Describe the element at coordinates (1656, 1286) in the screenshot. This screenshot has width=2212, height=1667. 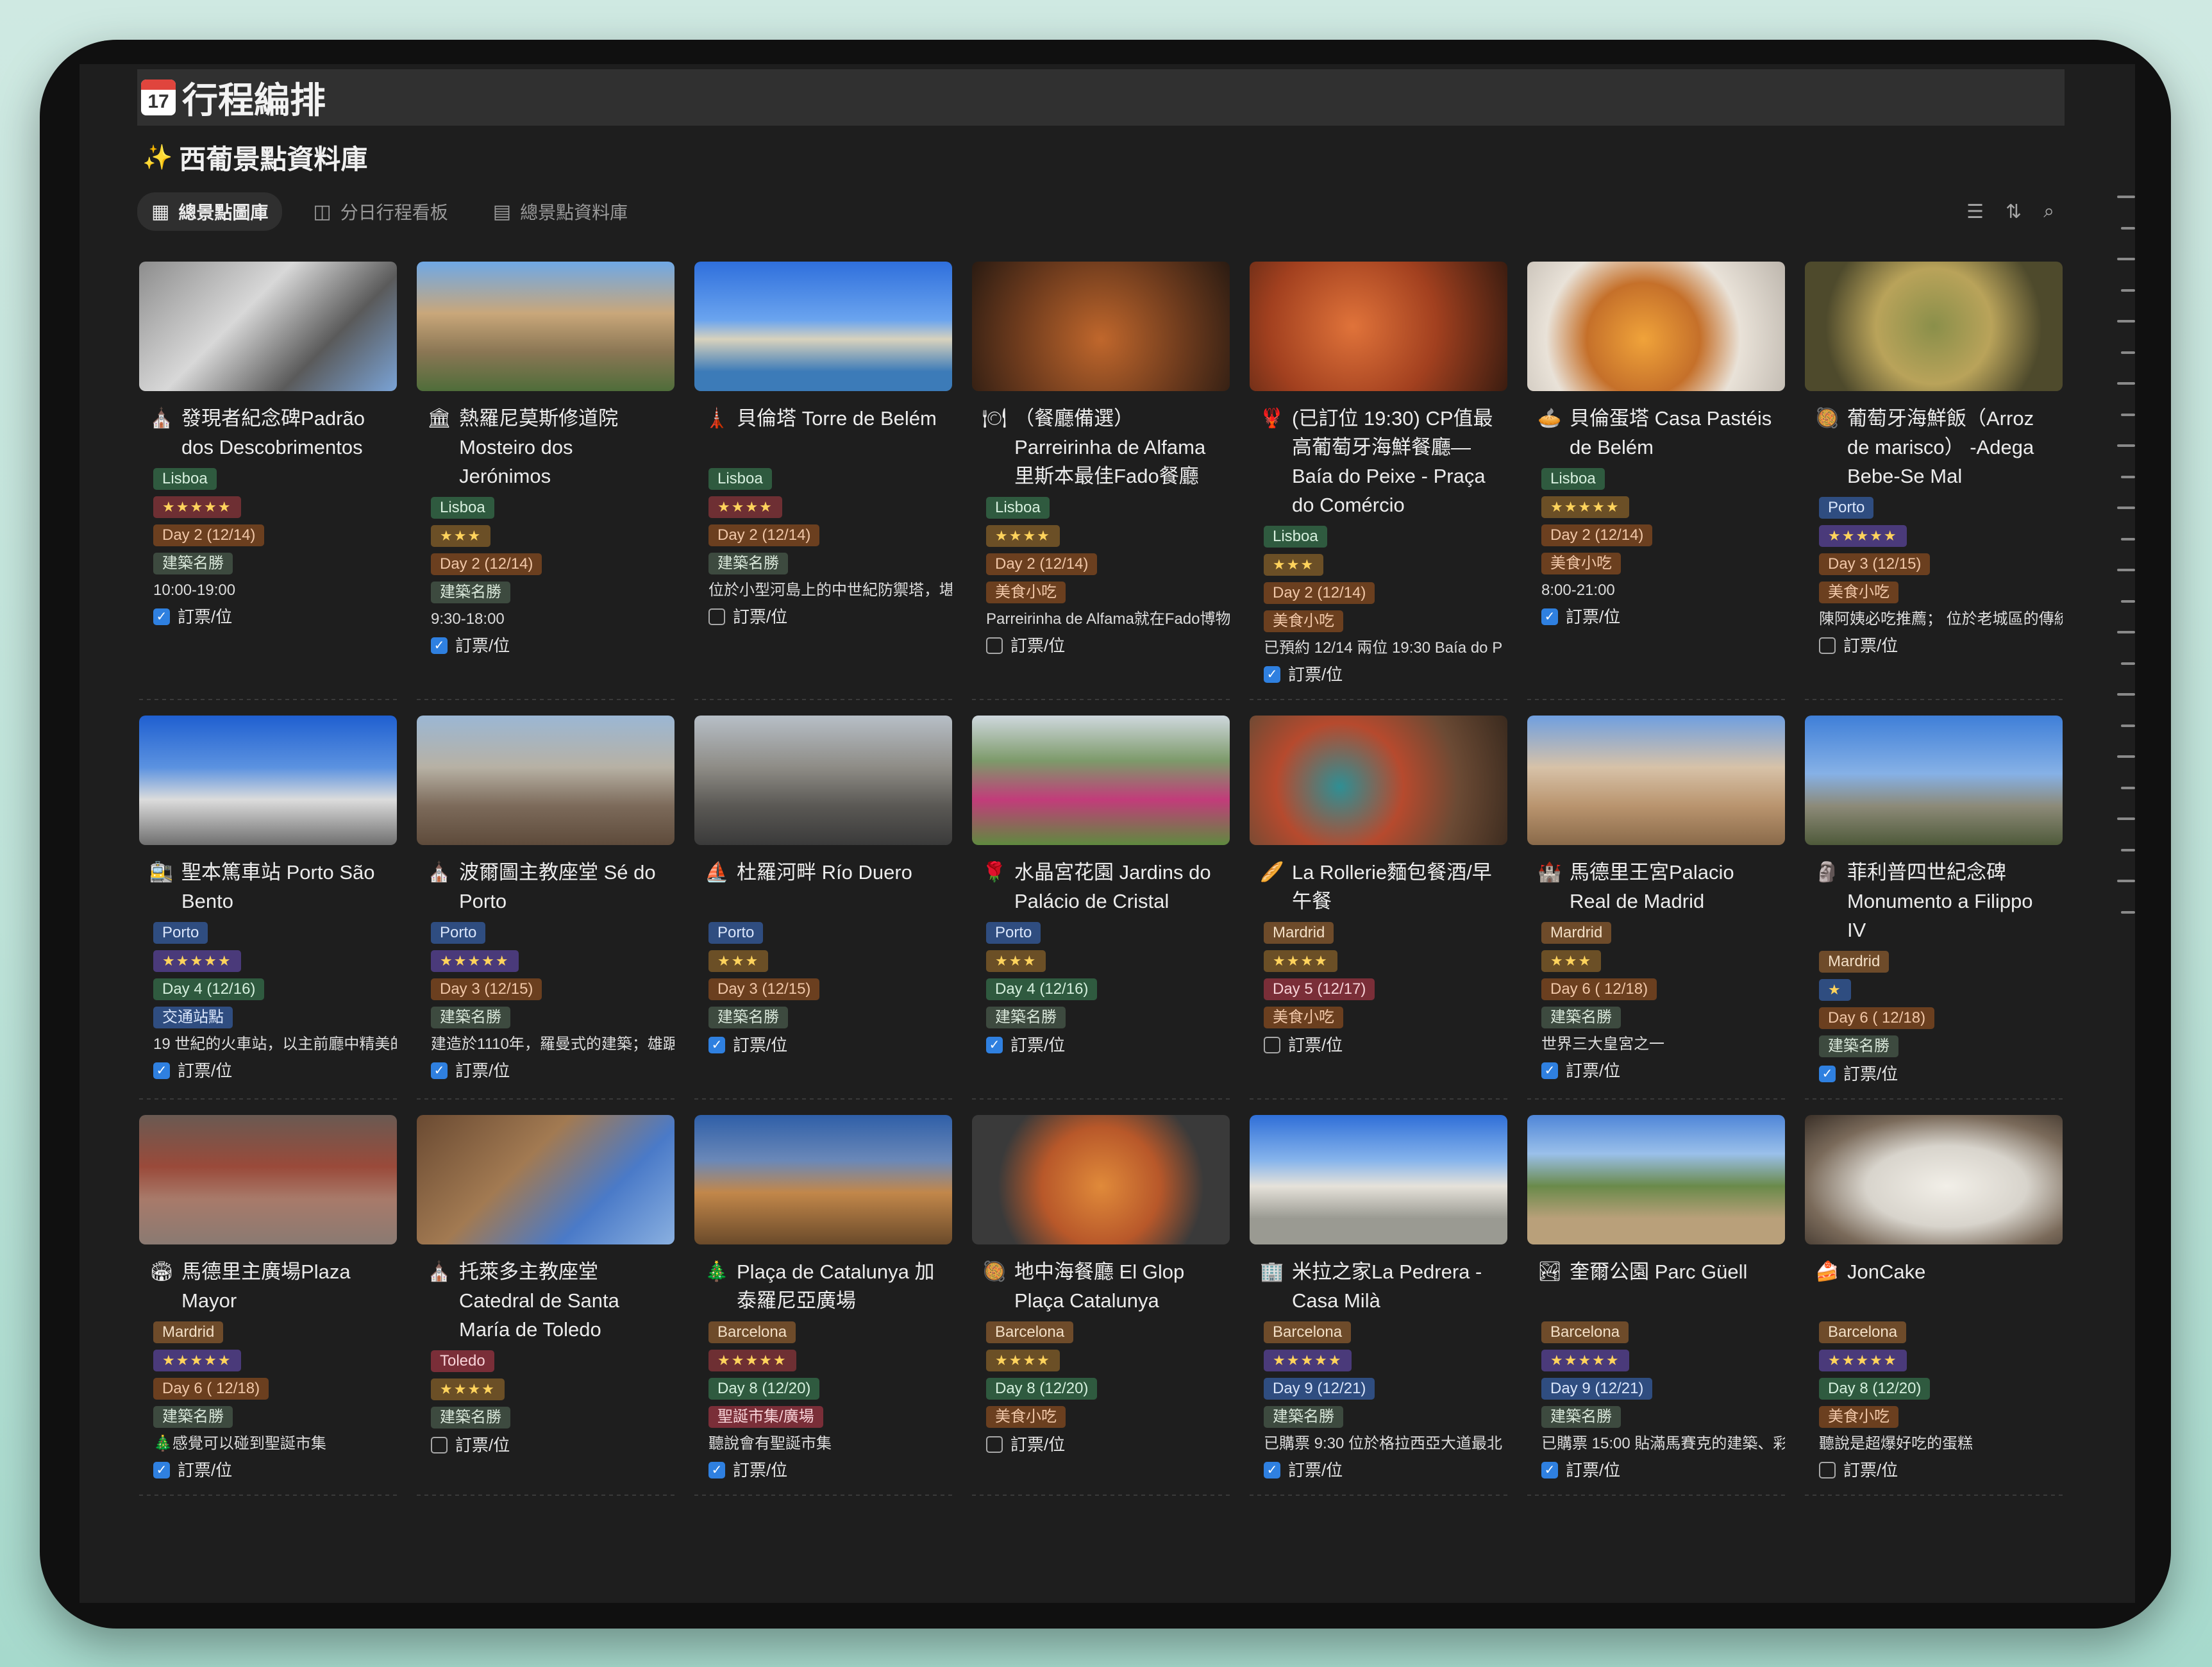
I see `card-title: 🏞 奎爾公園 Parc Güell` at that location.